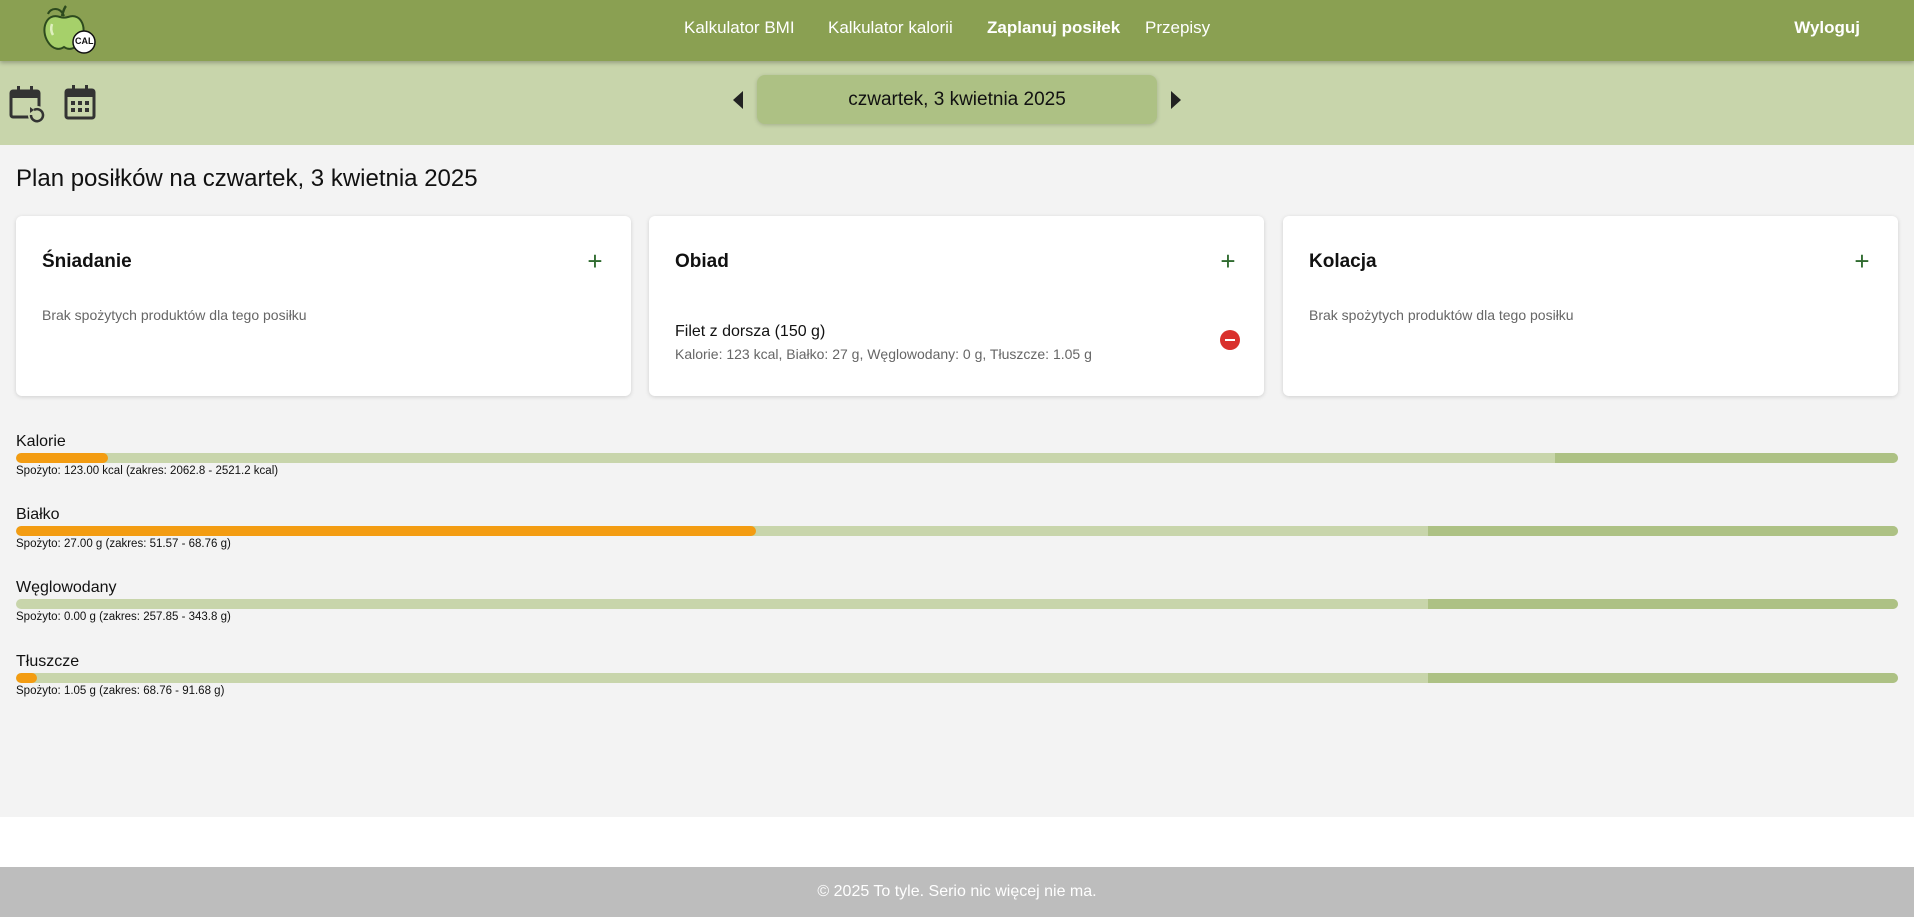 This screenshot has height=917, width=1914. Describe the element at coordinates (957, 892) in the screenshot. I see `footer: © 2025 To tyle. Serio nic więcej nie ma.` at that location.